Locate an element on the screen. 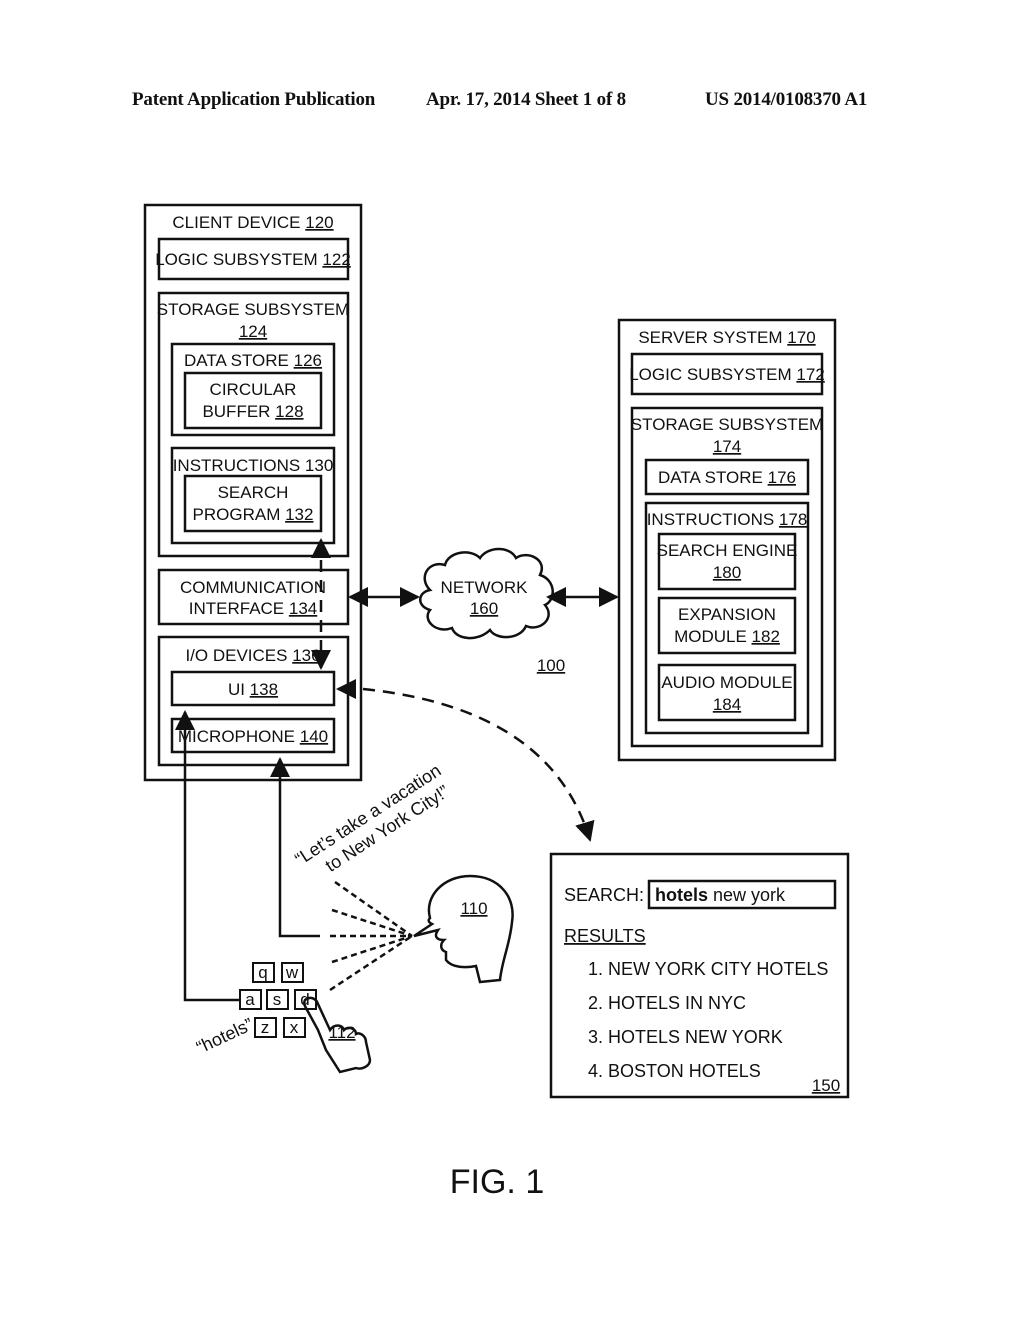 Image resolution: width=1024 pixels, height=1320 pixels. svg-text: “hotels” is located at coordinates (224, 1035).